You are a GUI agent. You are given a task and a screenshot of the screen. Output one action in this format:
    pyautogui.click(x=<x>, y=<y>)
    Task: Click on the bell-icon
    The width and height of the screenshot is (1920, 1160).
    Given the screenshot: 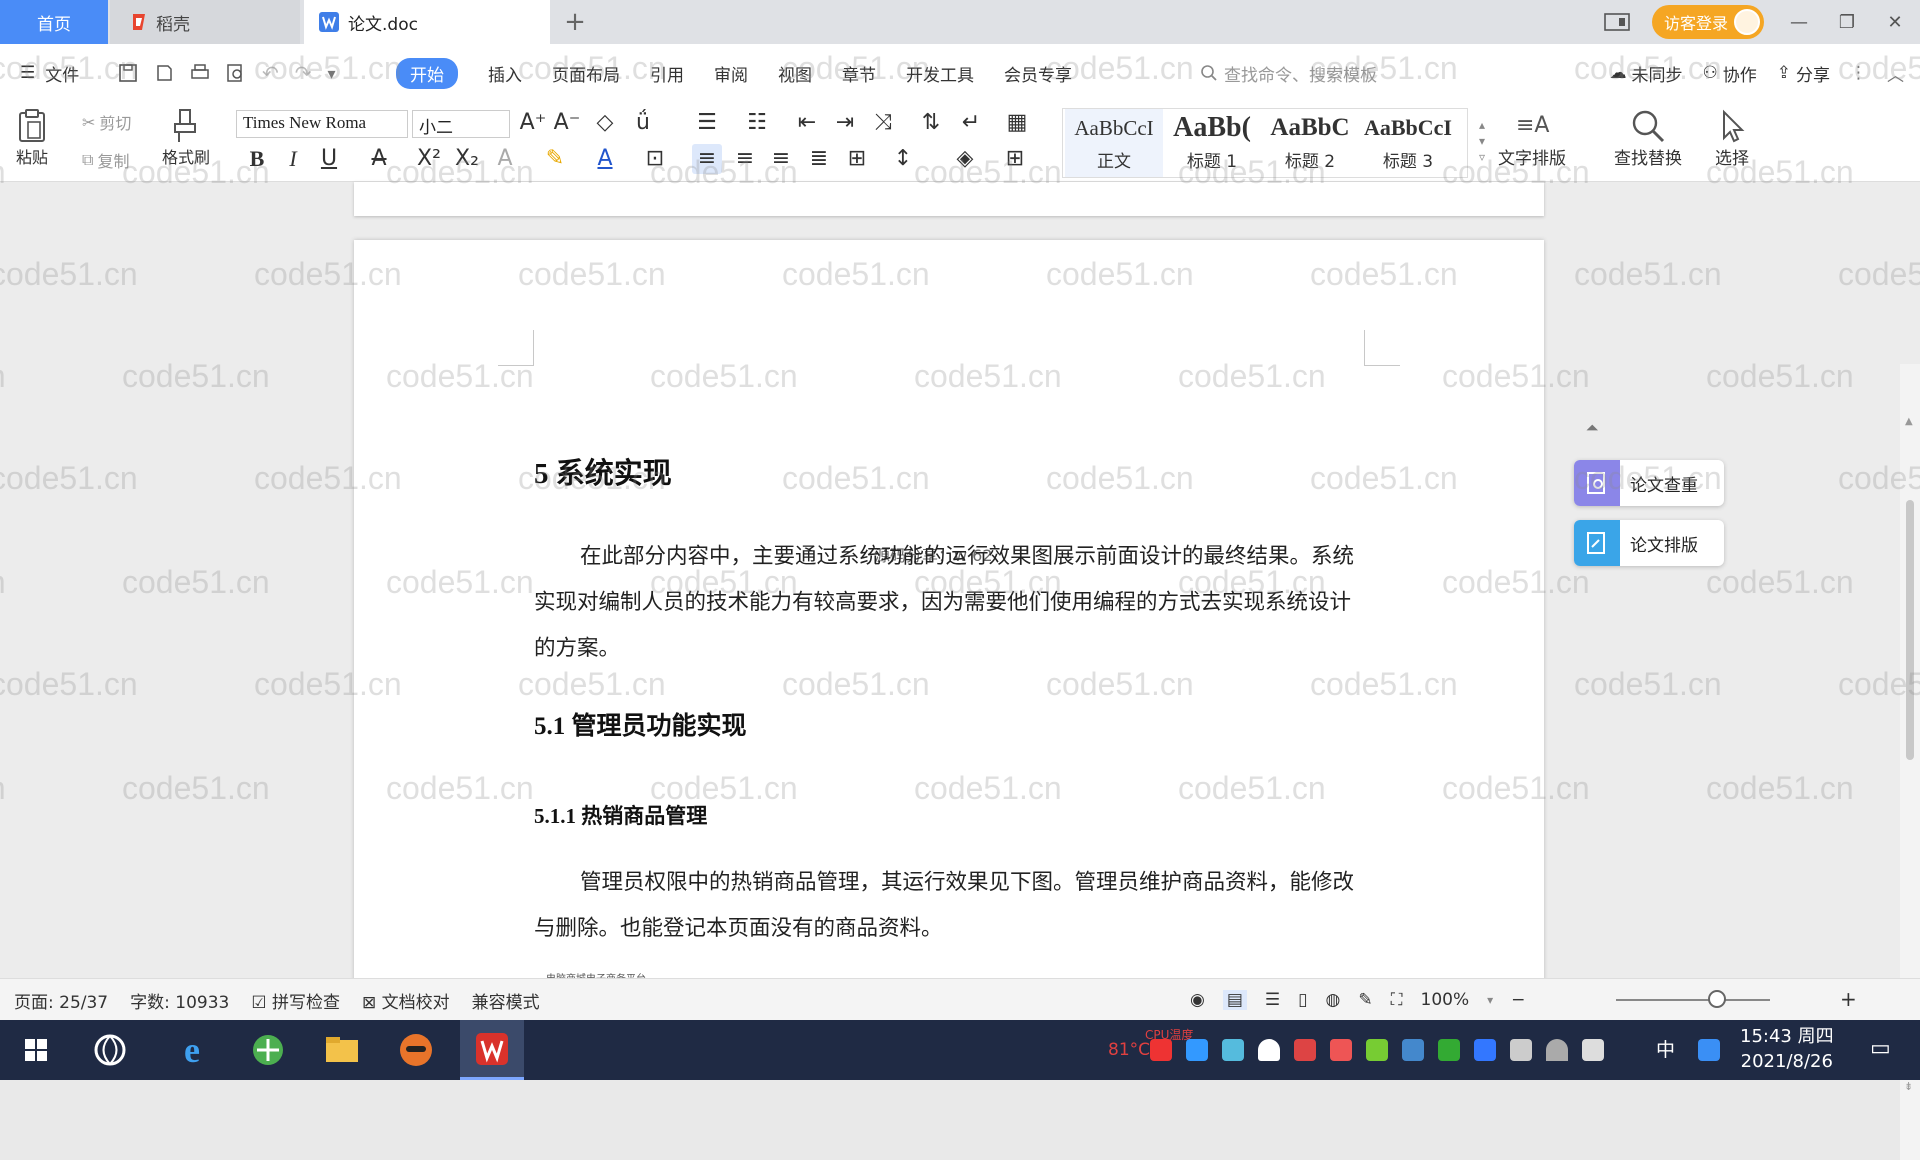 What is the action you would take?
    pyautogui.click(x=1269, y=1050)
    